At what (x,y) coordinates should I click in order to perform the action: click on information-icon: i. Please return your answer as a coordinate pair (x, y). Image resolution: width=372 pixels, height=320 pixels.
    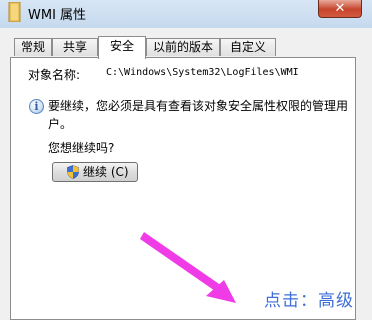
    Looking at the image, I should click on (36, 106).